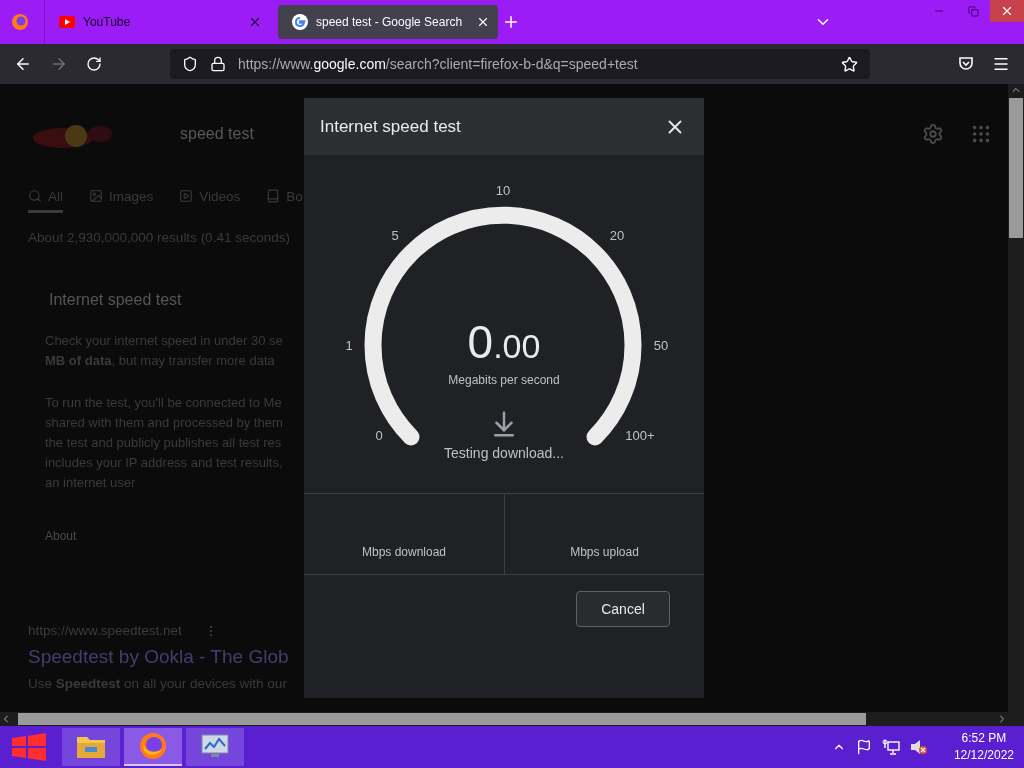 The image size is (1024, 768). I want to click on horizontal-scrollbar, so click(512, 719).